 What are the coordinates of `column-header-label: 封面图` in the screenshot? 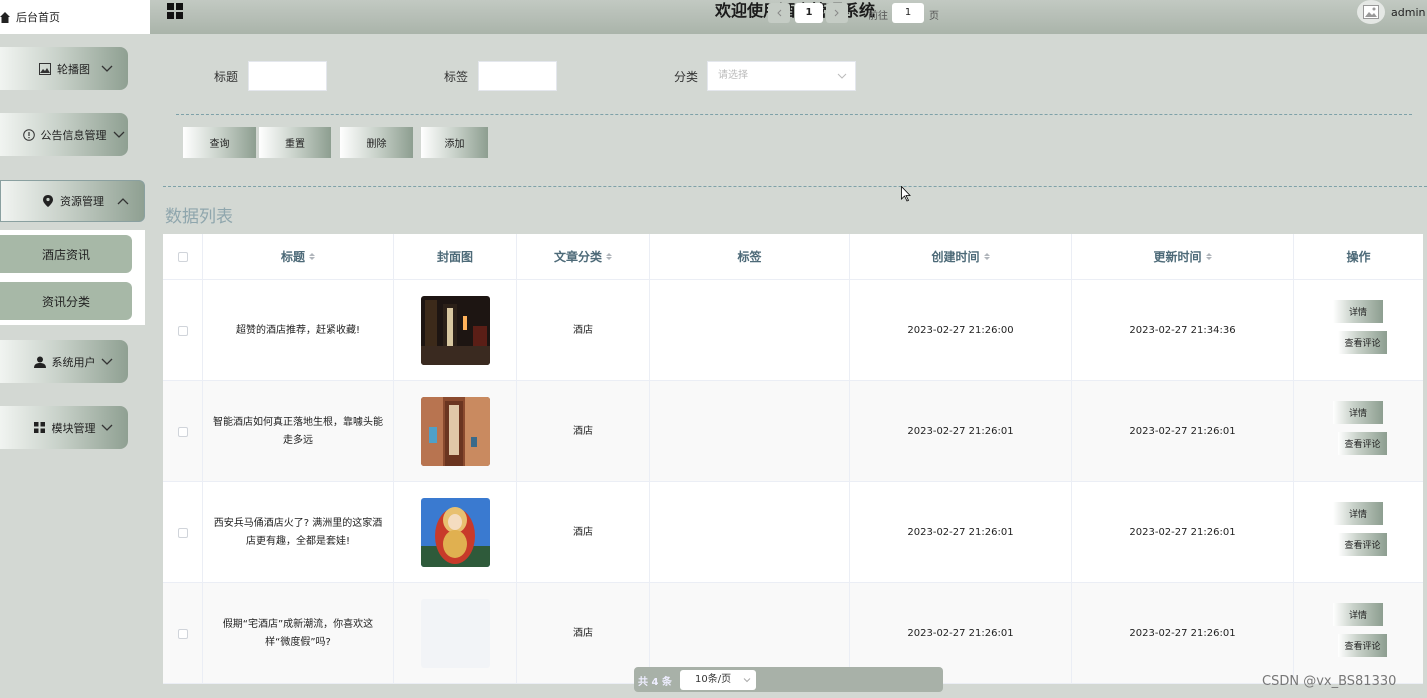 It's located at (454, 257).